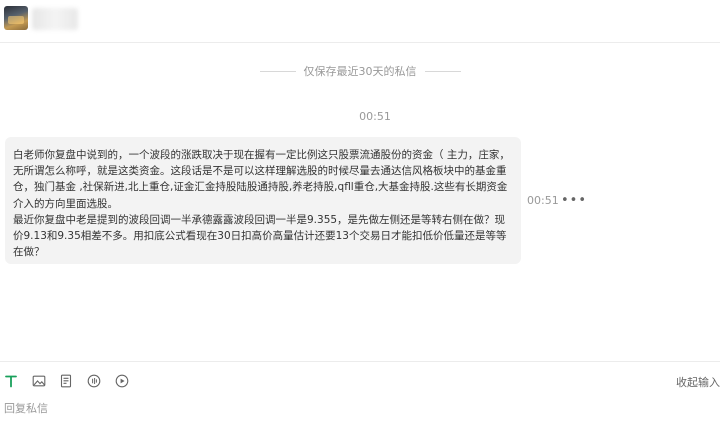 This screenshot has height=428, width=720. What do you see at coordinates (39, 381) in the screenshot?
I see `image-icon` at bounding box center [39, 381].